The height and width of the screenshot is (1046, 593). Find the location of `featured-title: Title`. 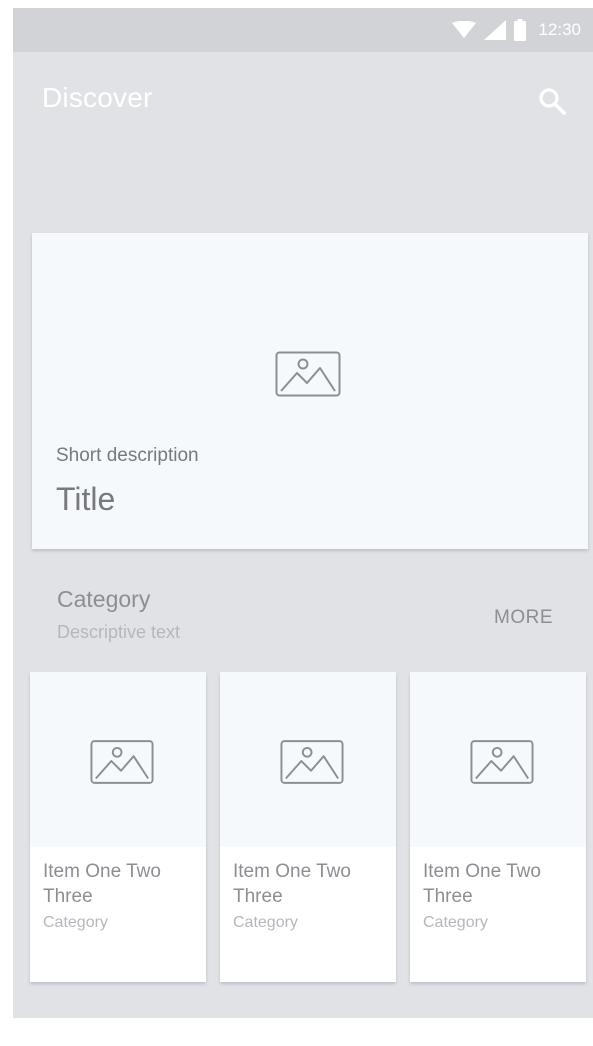

featured-title: Title is located at coordinates (86, 499).